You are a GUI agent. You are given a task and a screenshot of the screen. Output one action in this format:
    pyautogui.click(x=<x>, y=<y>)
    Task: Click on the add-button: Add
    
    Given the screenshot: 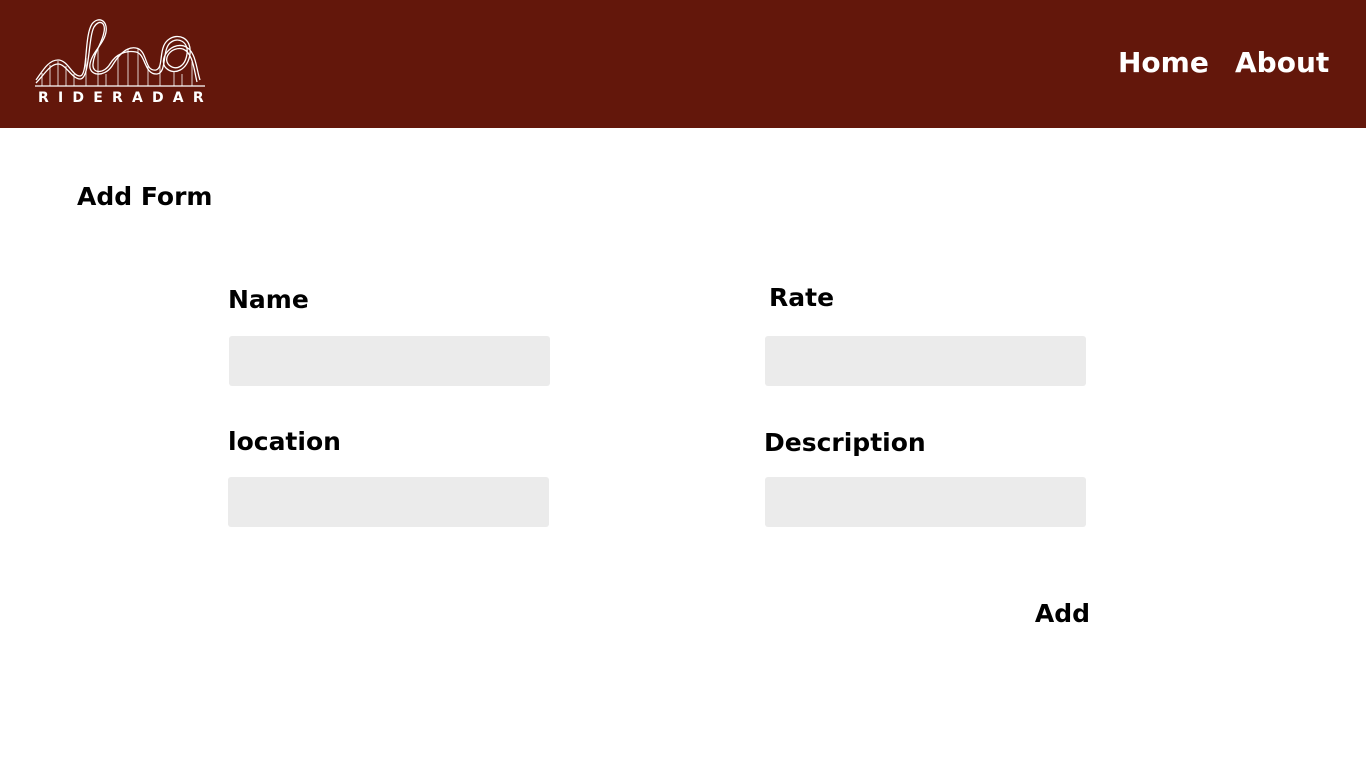 What is the action you would take?
    pyautogui.click(x=1060, y=614)
    